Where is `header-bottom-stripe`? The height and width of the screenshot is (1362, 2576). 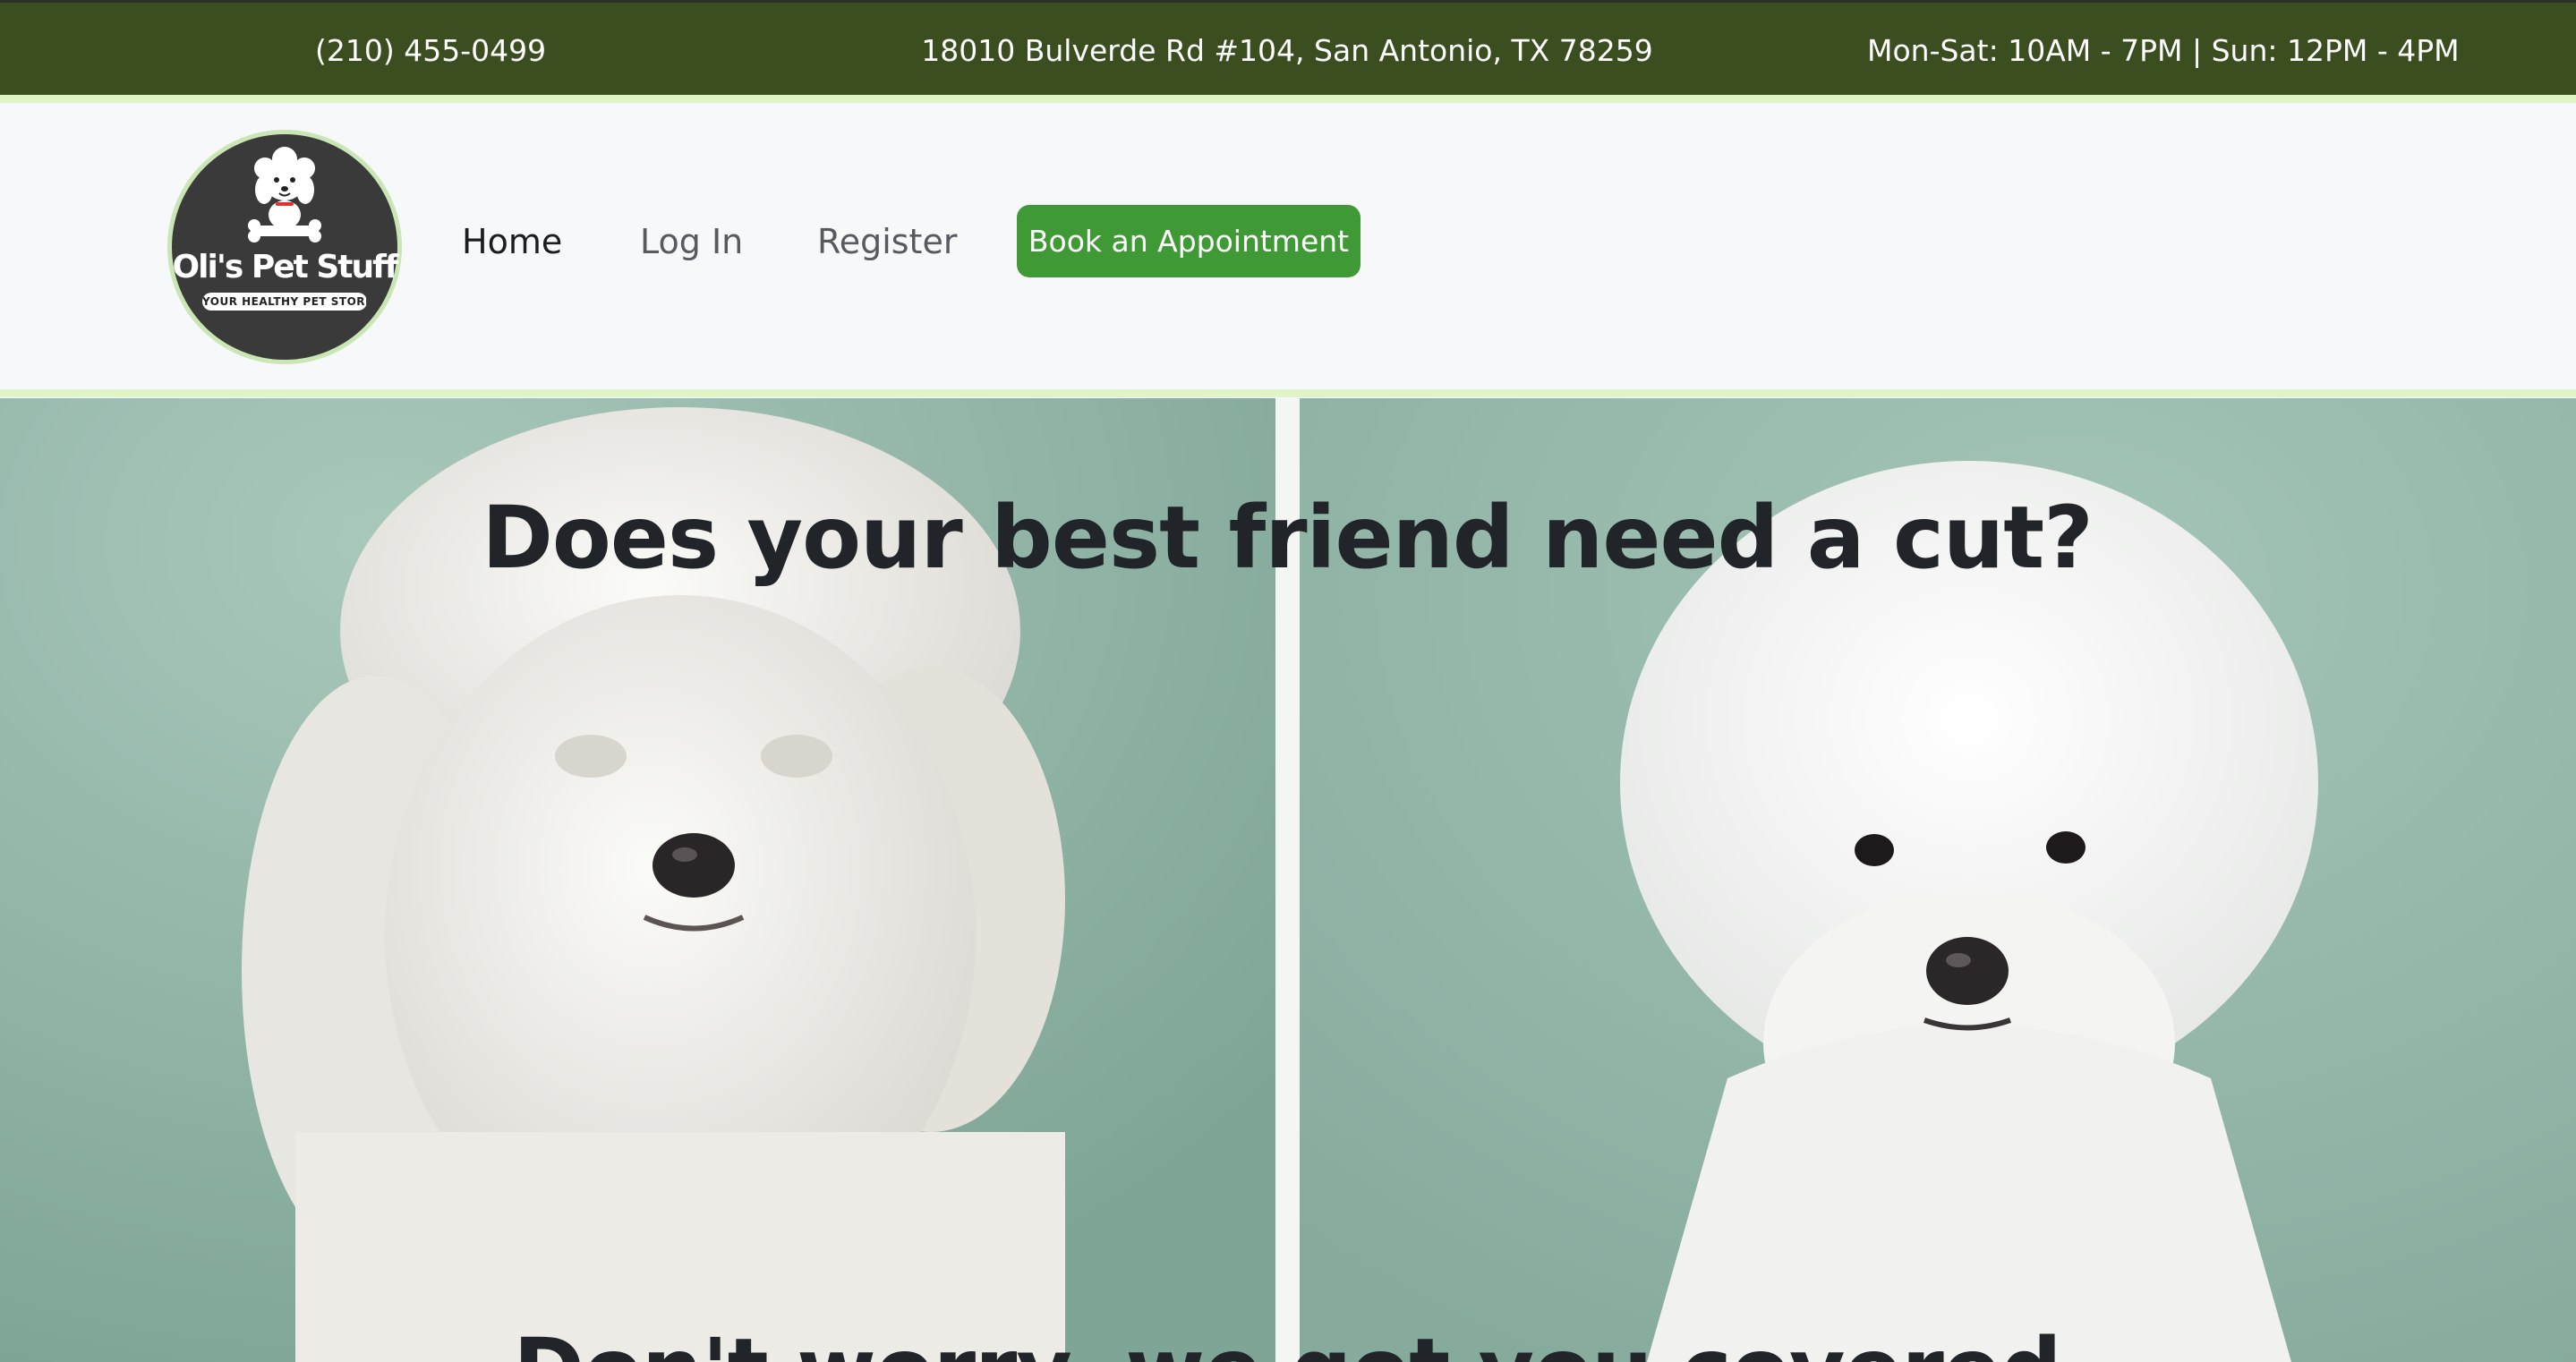
header-bottom-stripe is located at coordinates (1288, 393).